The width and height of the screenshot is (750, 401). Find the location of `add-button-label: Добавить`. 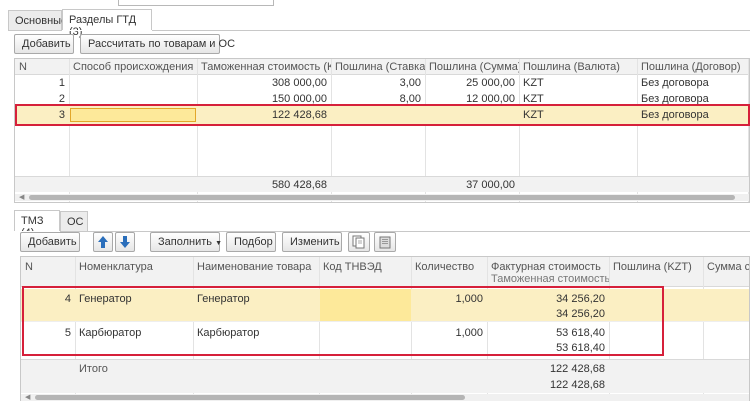

add-button-label: Добавить is located at coordinates (46, 44).